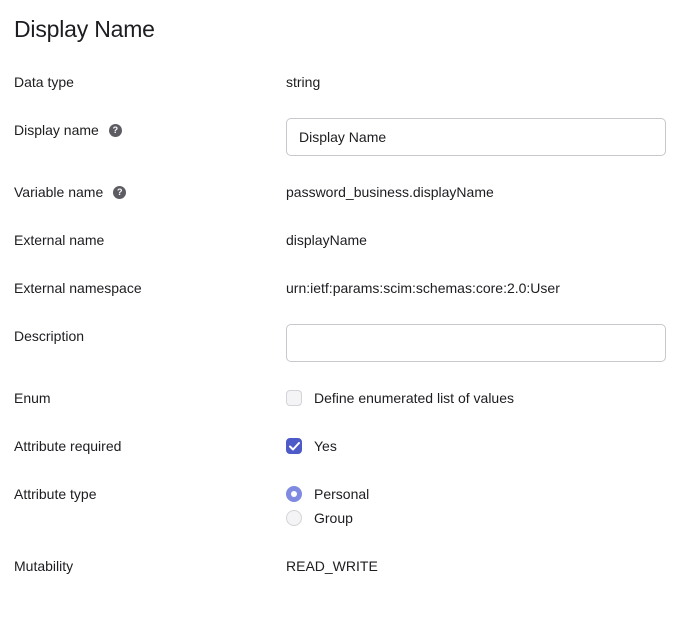 The width and height of the screenshot is (679, 621). I want to click on enum-checkbox, so click(294, 398).